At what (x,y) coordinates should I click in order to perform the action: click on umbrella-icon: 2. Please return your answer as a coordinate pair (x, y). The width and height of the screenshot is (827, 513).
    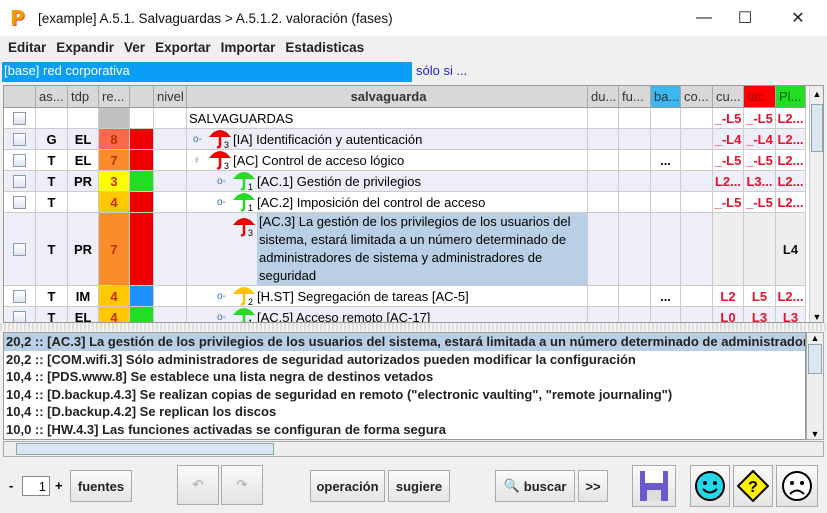
    Looking at the image, I should click on (244, 296).